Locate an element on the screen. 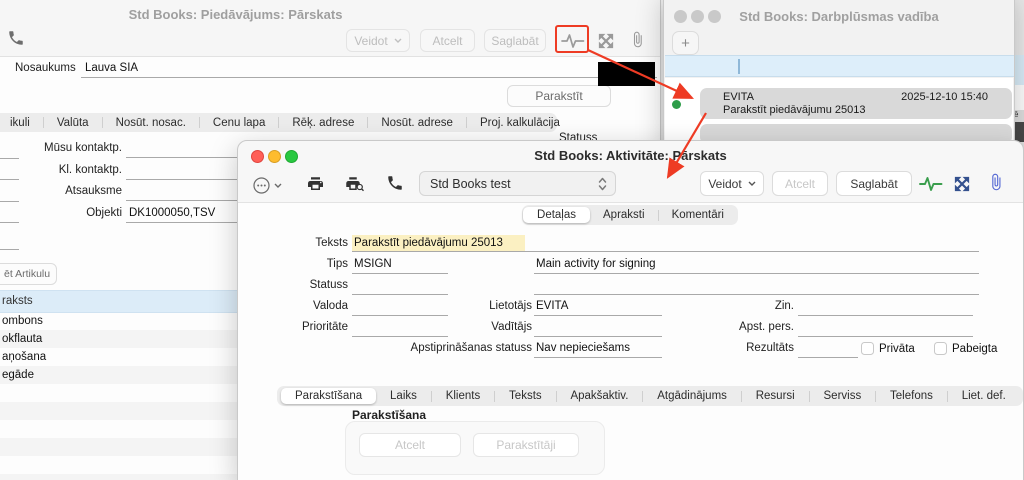 This screenshot has height=480, width=1024. offer-client-contact-label: Kl. kontaktp. is located at coordinates (90, 170).